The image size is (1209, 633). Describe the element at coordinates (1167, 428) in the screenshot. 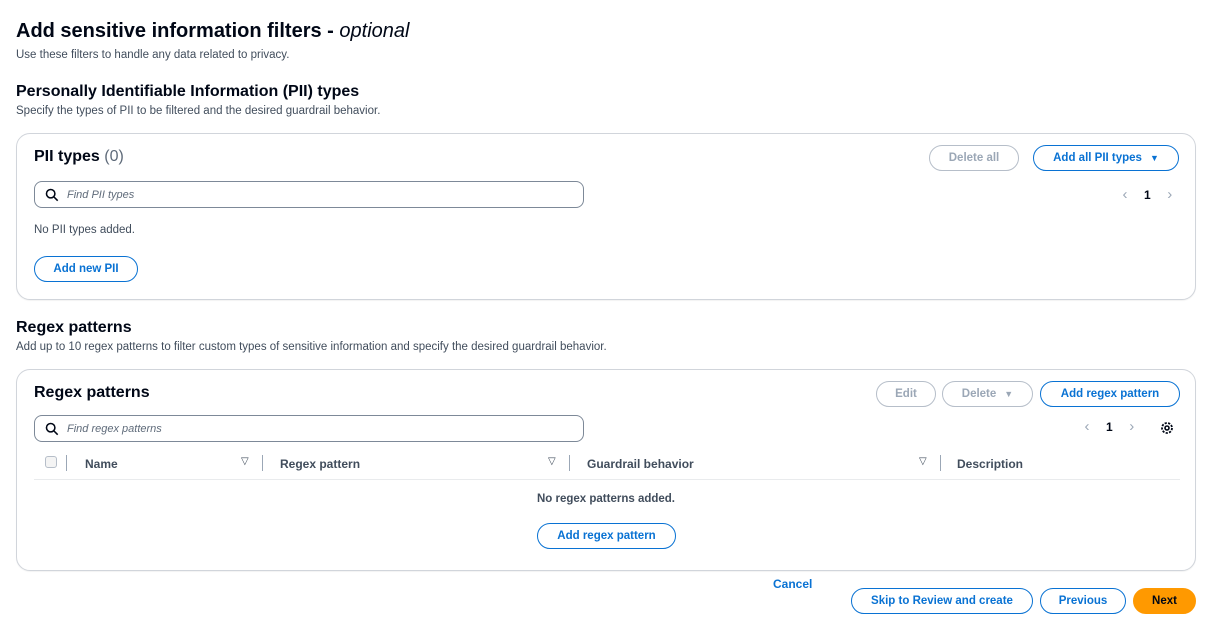

I see `settings-gear-icon` at that location.